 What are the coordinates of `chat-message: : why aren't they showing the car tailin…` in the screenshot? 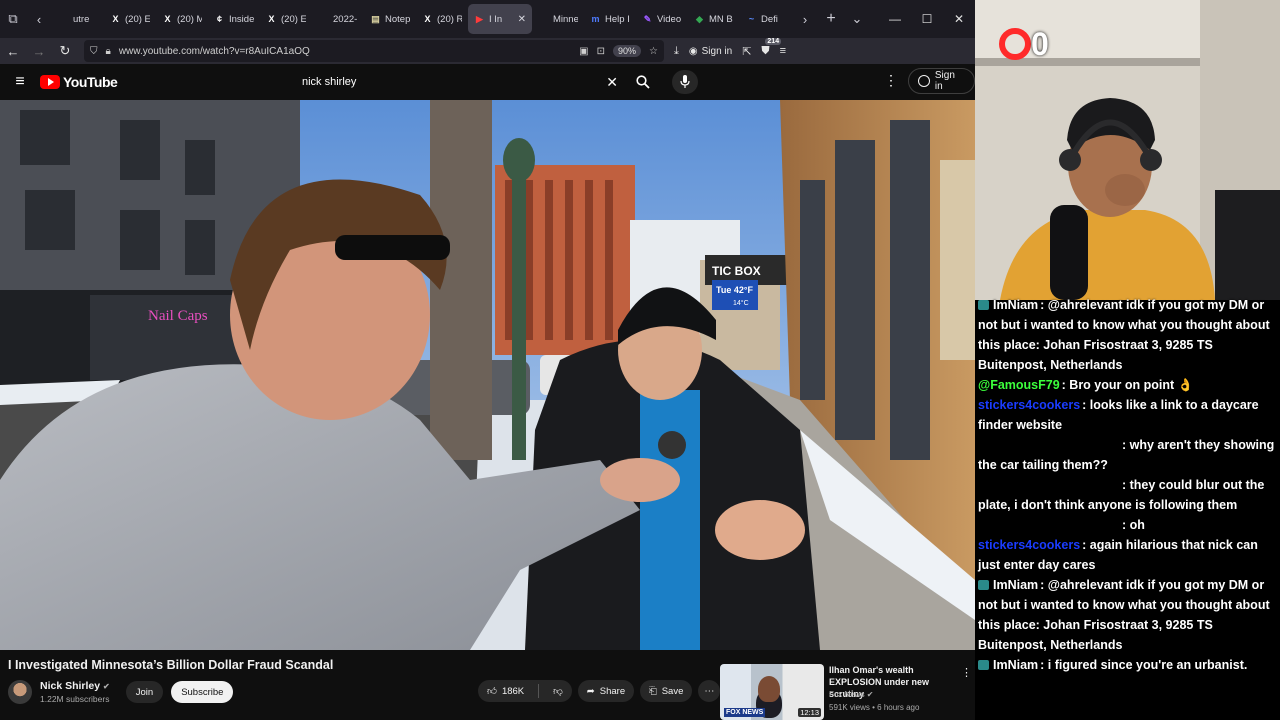 It's located at (1127, 455).